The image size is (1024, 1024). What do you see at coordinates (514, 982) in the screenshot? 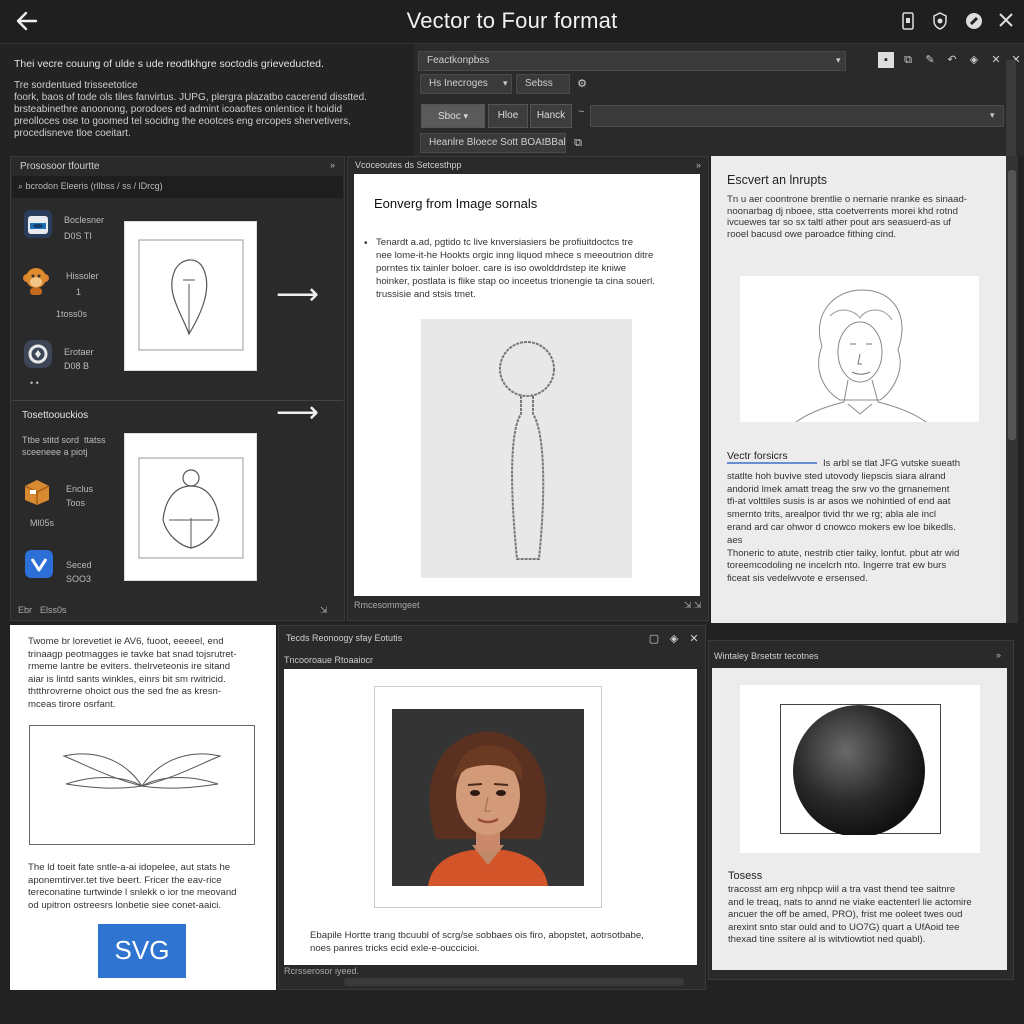
I see `horizontal-scrollbar` at bounding box center [514, 982].